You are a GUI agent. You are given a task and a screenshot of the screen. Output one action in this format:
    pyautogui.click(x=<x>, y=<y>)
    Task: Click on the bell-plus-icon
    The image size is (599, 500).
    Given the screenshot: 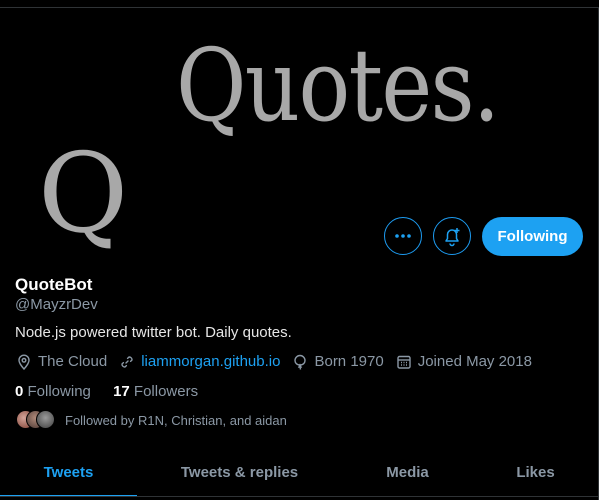 What is the action you would take?
    pyautogui.click(x=452, y=237)
    